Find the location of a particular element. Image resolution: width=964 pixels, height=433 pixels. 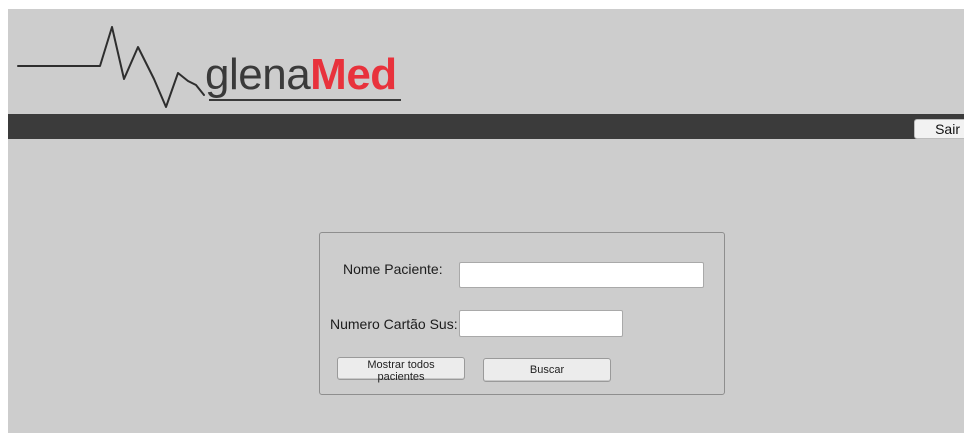

brand-name-part-b: Med is located at coordinates (353, 74).